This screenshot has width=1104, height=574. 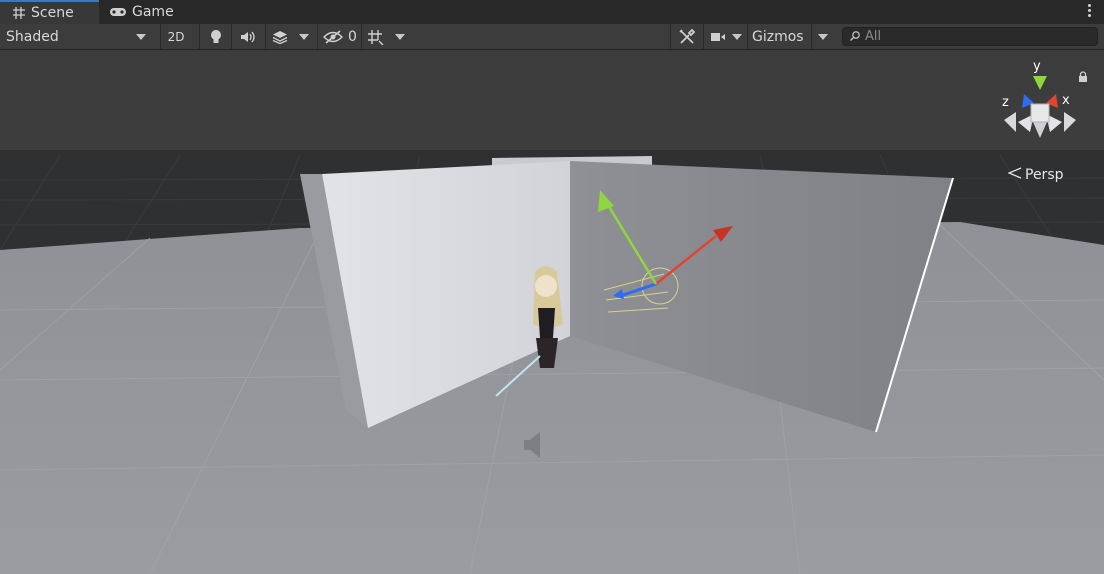 What do you see at coordinates (78, 36) in the screenshot?
I see `draw-mode-dropdown: Shaded` at bounding box center [78, 36].